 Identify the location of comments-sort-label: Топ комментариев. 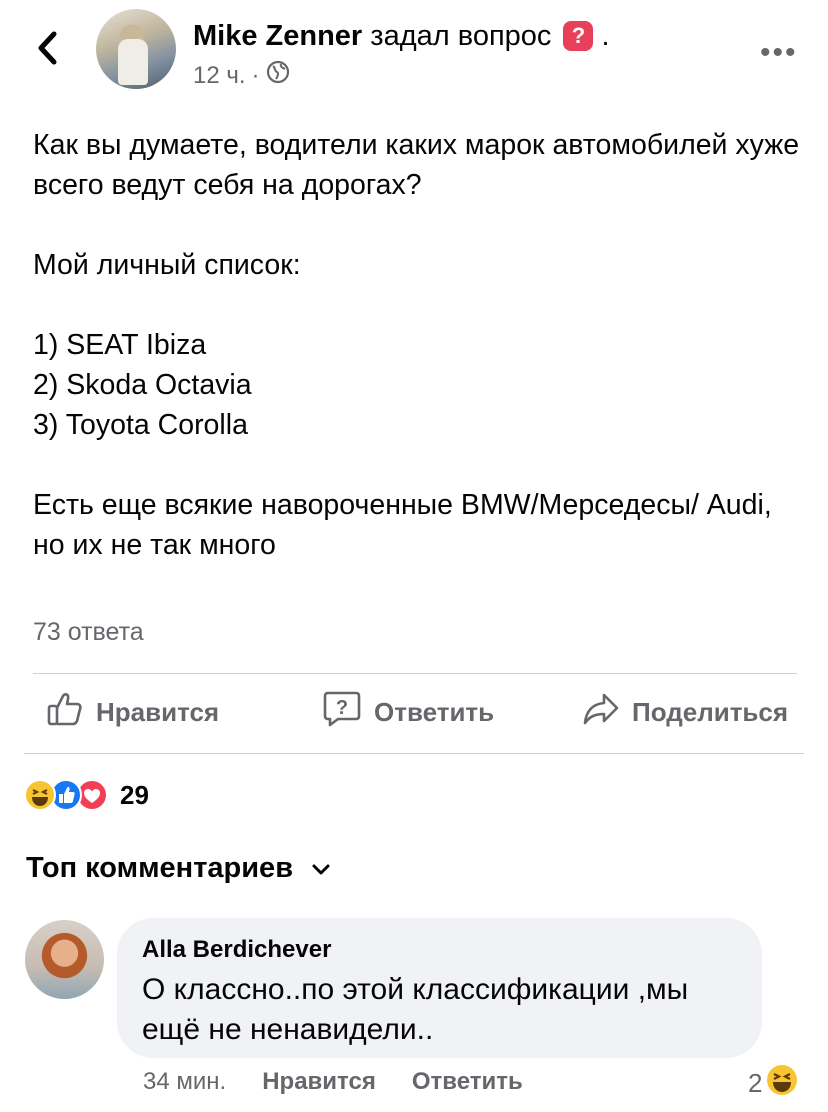
(160, 868).